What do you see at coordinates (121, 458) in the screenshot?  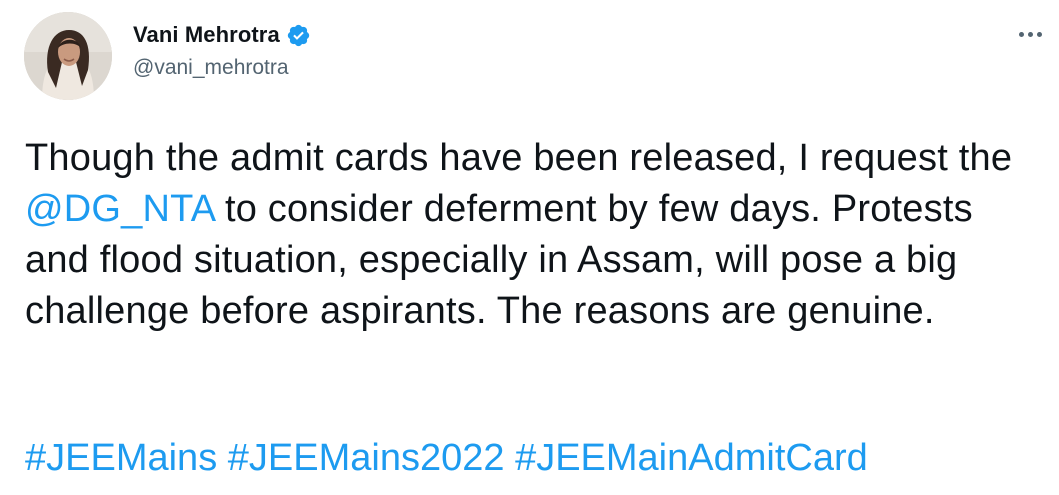 I see `hashtag-link: #JEEMains` at bounding box center [121, 458].